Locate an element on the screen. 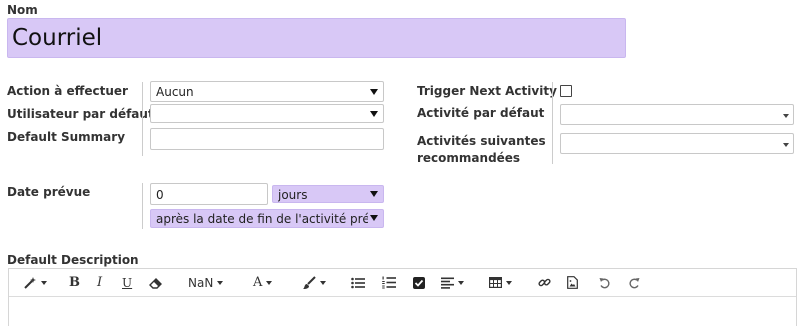  file-icon is located at coordinates (572, 282).